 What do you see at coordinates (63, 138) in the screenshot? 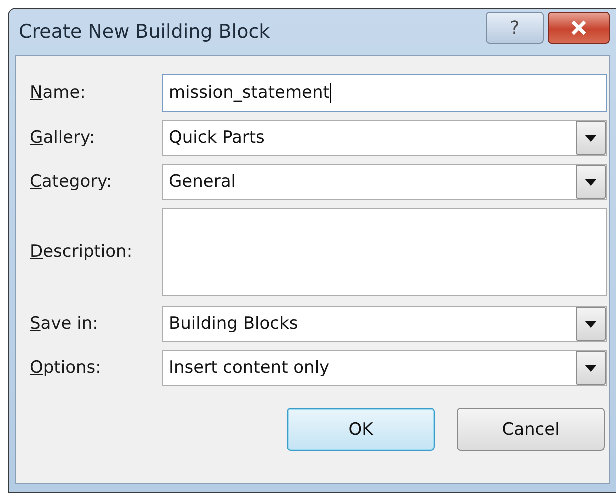
I see `field-label: Gallery:` at bounding box center [63, 138].